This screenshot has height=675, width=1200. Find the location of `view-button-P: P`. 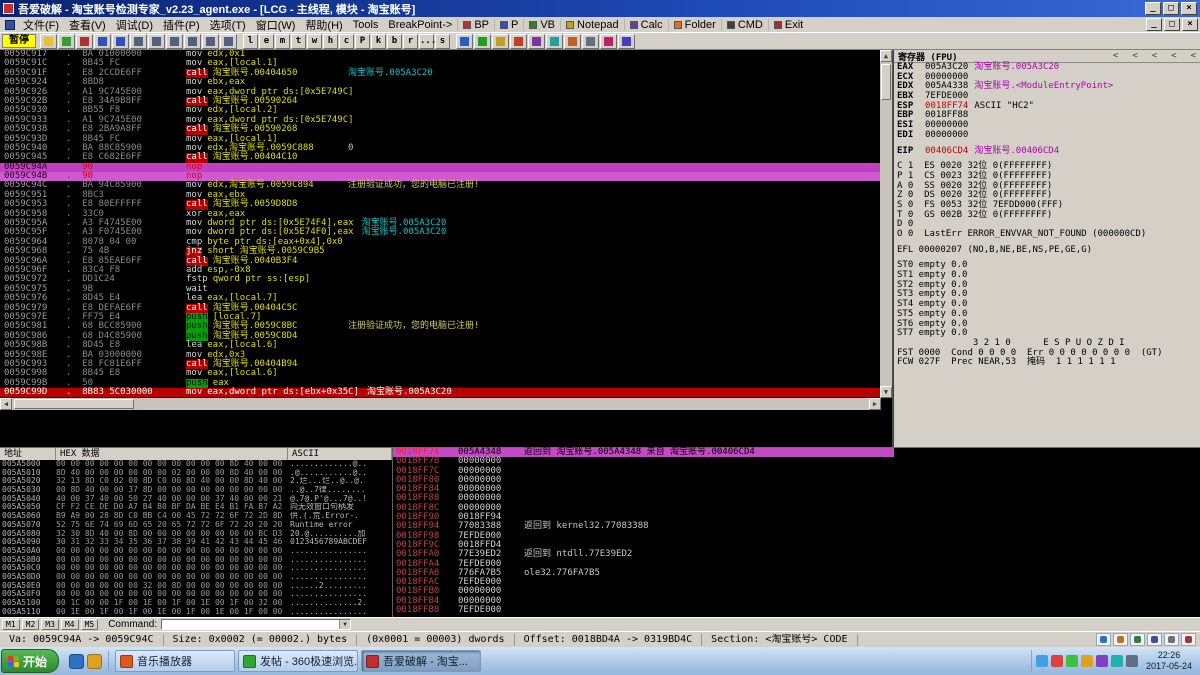

view-button-P: P is located at coordinates (362, 41).